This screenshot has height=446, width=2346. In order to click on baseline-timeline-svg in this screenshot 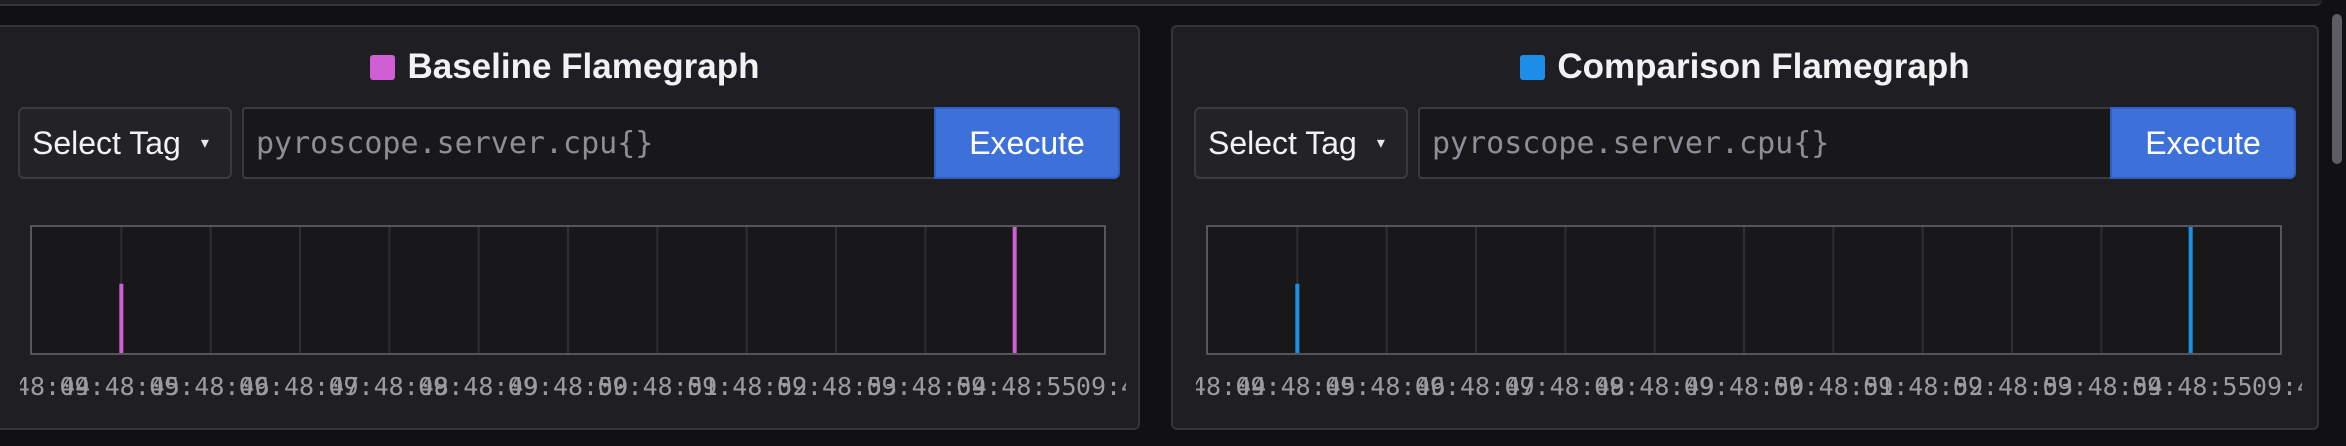, I will do `click(568, 290)`.